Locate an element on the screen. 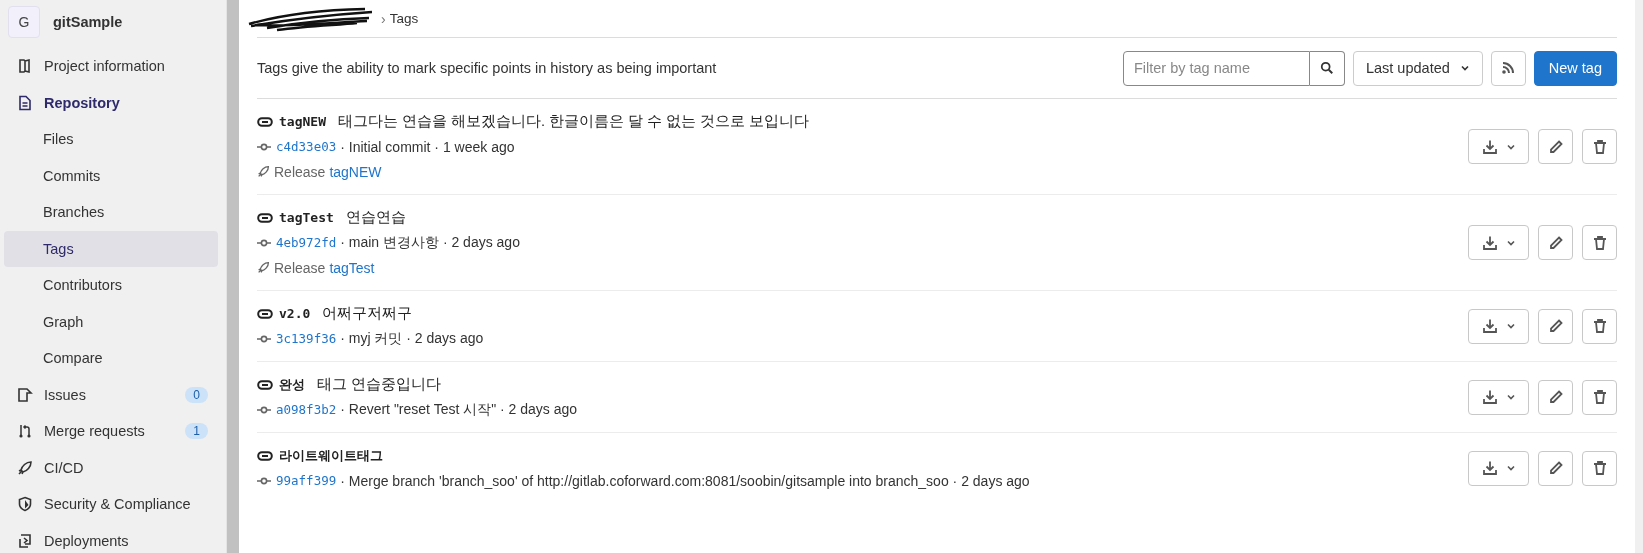  shield-icon is located at coordinates (25, 504).